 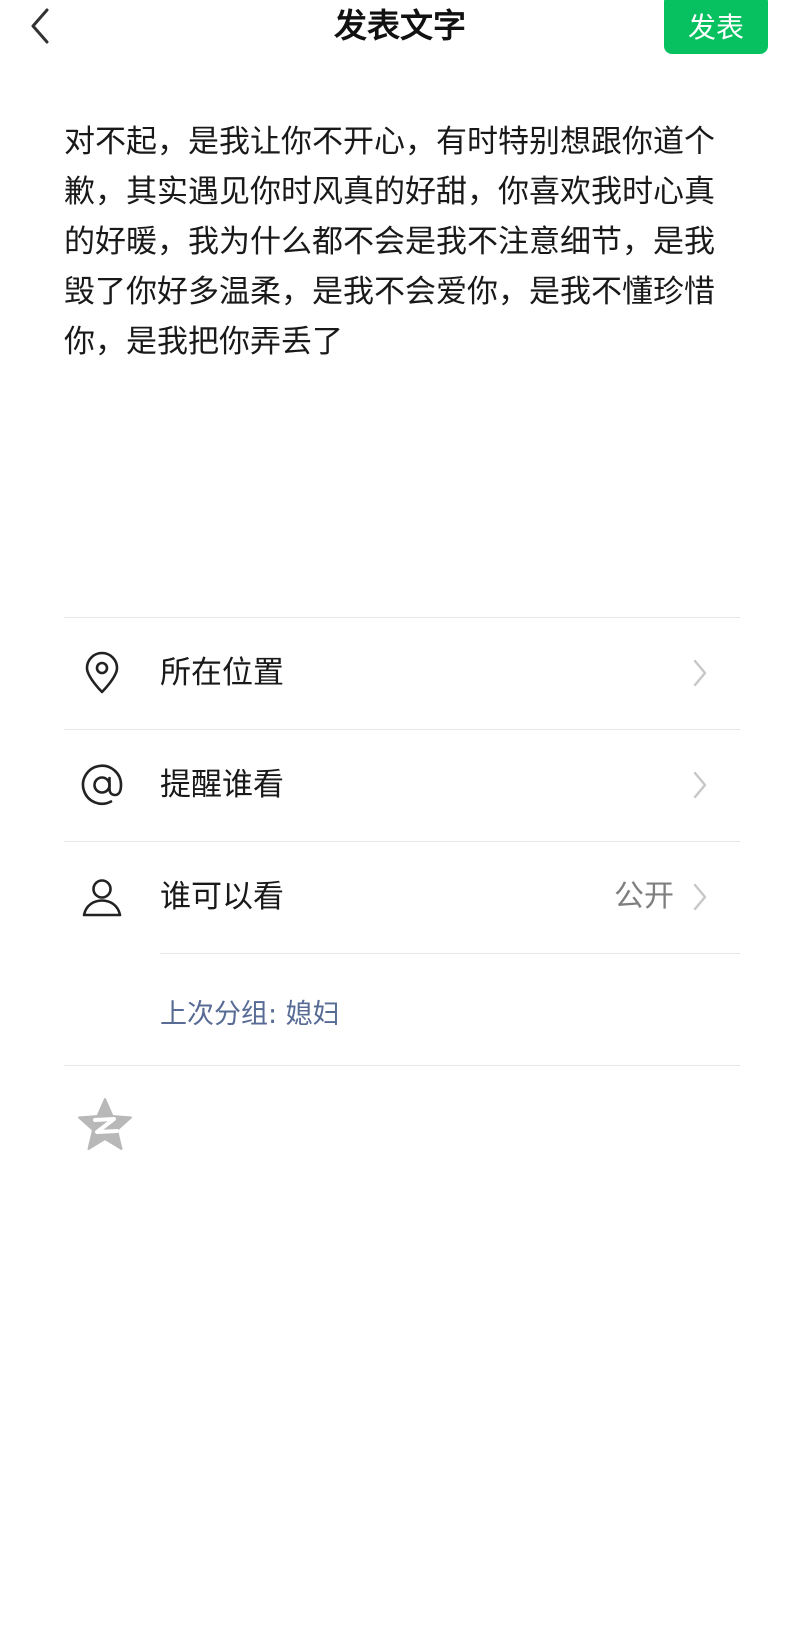 What do you see at coordinates (402, 785) in the screenshot?
I see `mention-row: 提醒谁看` at bounding box center [402, 785].